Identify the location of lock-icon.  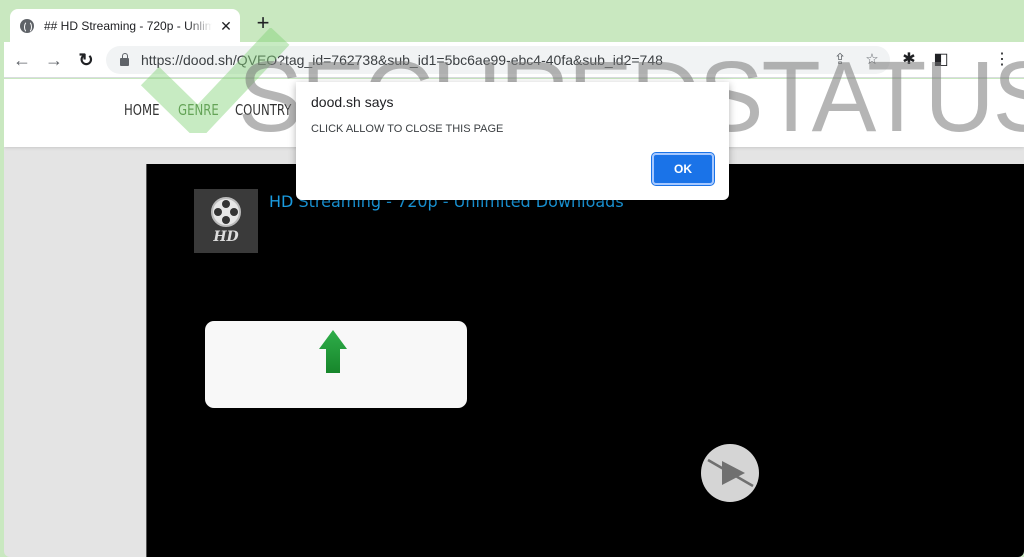
(124, 59).